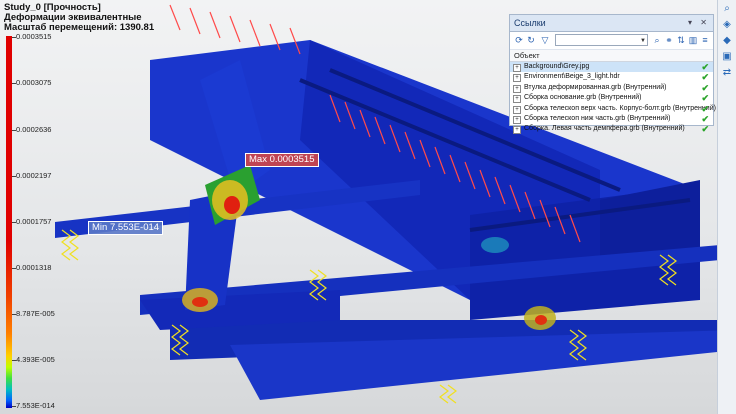 This screenshot has width=736, height=414. I want to click on hotspot-right-core, so click(541, 320).